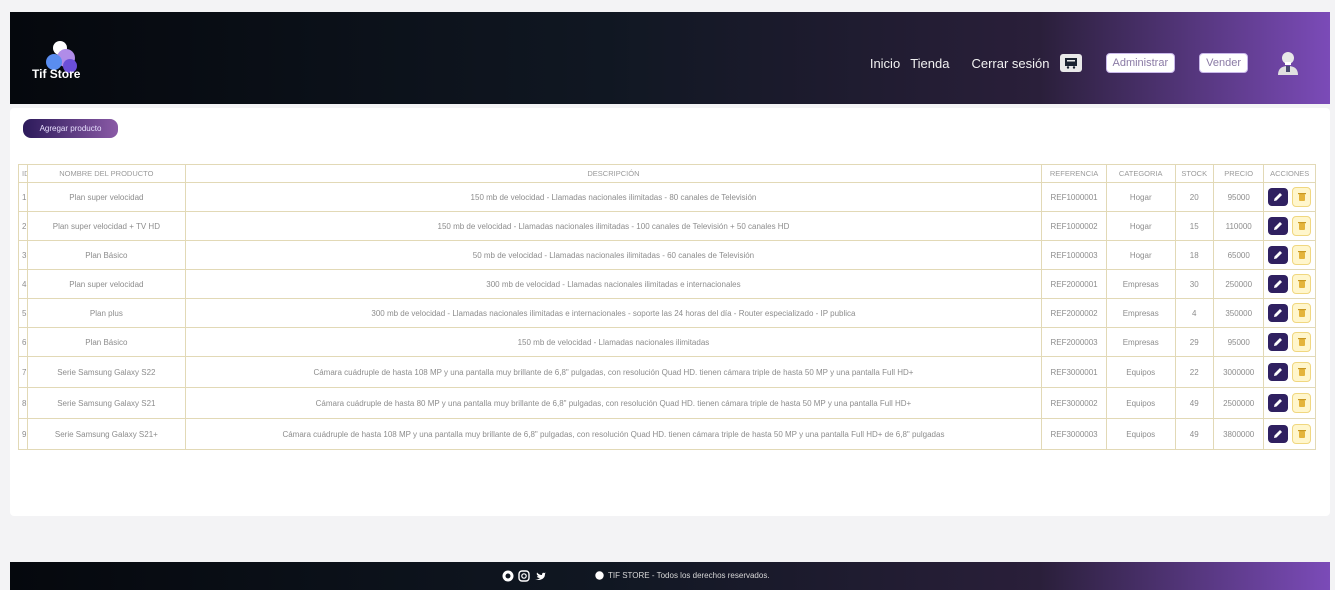  I want to click on cell-stock: 20, so click(1194, 197).